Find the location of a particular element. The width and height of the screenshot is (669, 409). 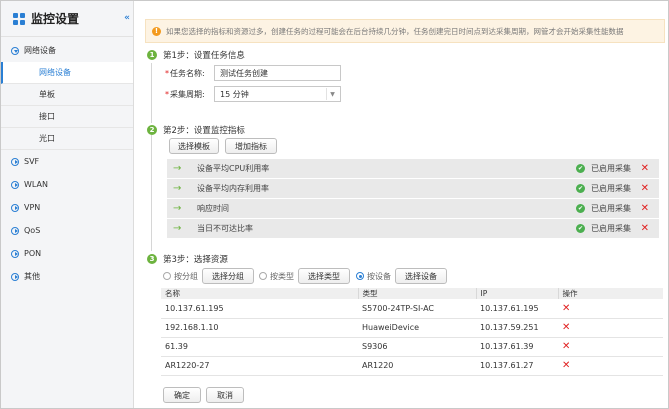

nav-group-other: 其他 is located at coordinates (67, 276).